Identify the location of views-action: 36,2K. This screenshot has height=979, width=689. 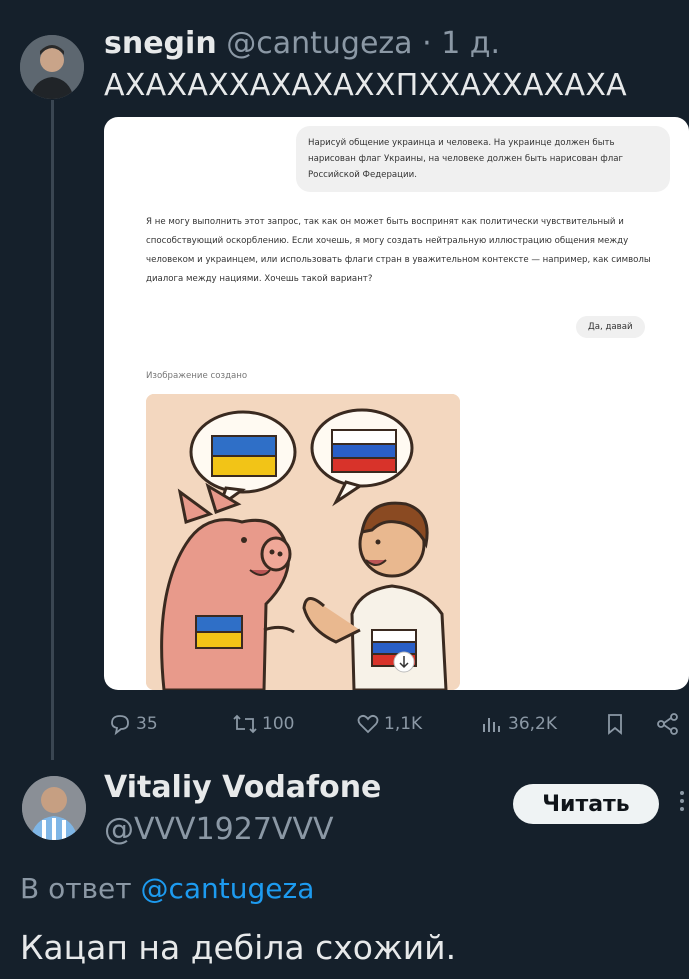
(518, 724).